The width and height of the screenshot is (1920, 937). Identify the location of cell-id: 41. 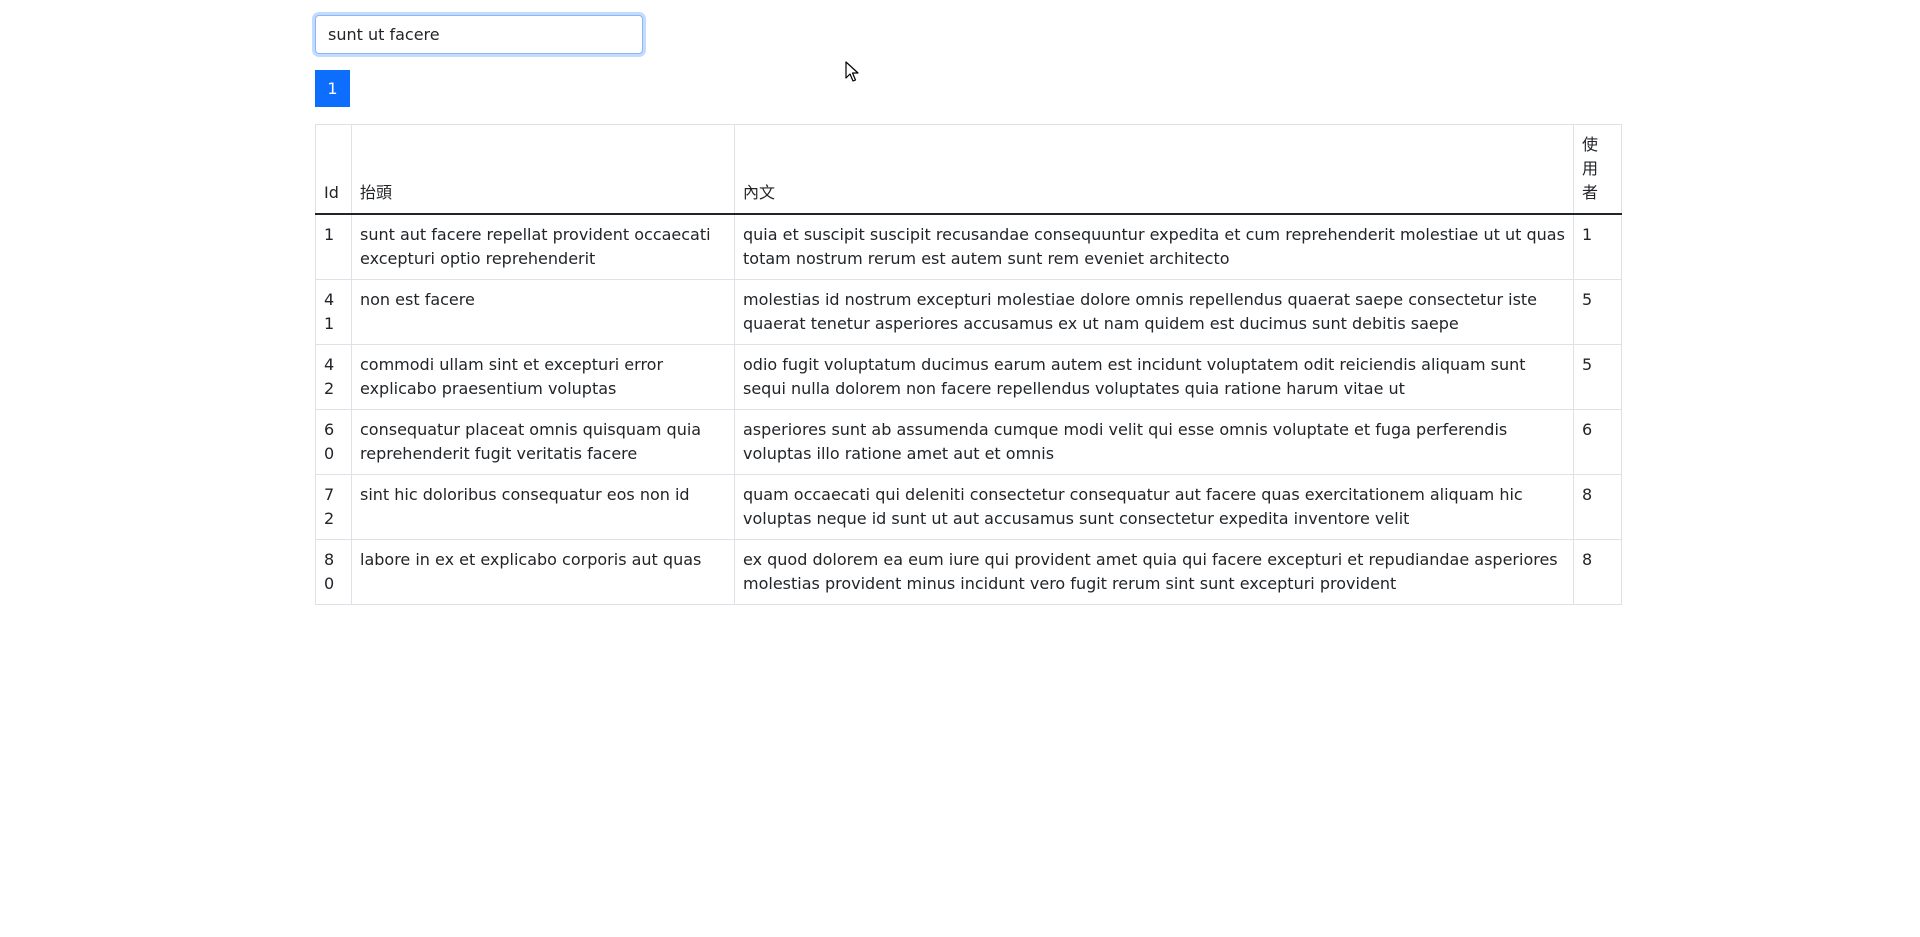
(333, 312).